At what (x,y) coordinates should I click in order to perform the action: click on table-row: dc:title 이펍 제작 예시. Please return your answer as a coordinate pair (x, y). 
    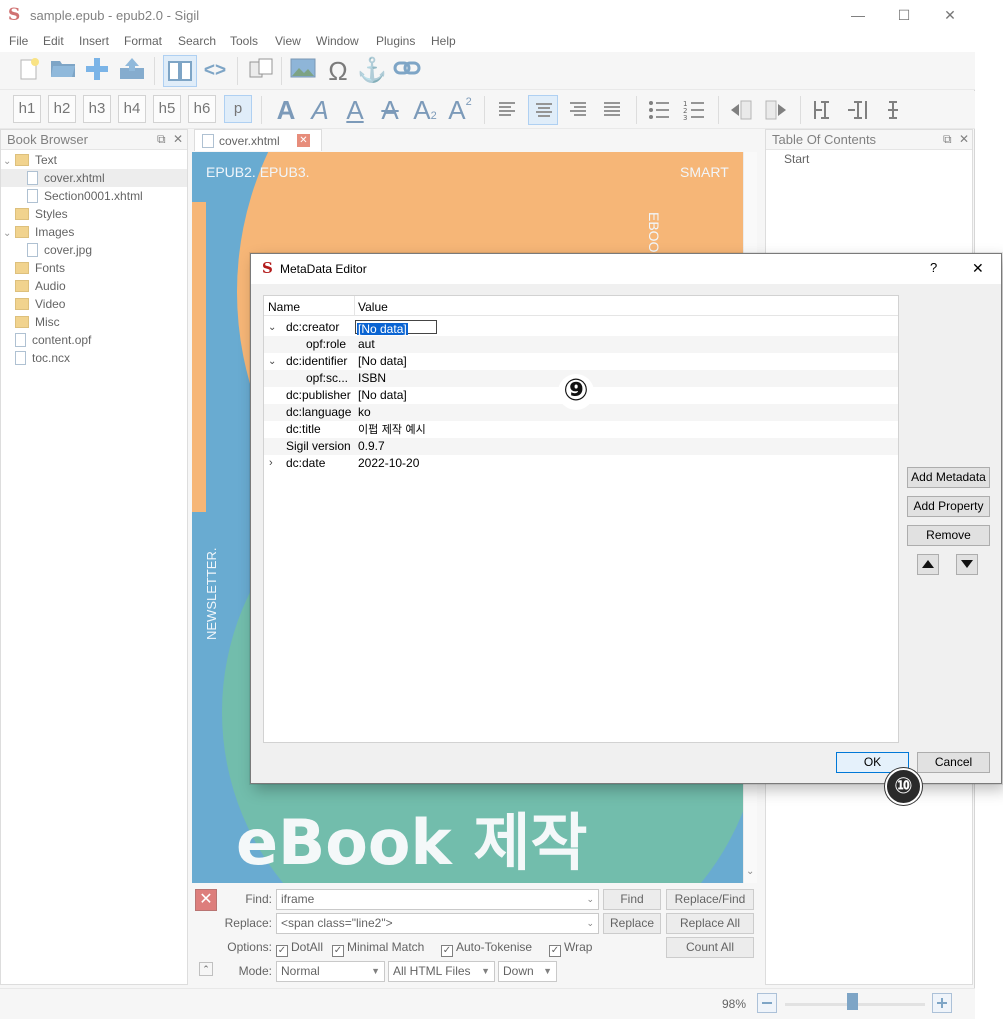
    Looking at the image, I should click on (581, 429).